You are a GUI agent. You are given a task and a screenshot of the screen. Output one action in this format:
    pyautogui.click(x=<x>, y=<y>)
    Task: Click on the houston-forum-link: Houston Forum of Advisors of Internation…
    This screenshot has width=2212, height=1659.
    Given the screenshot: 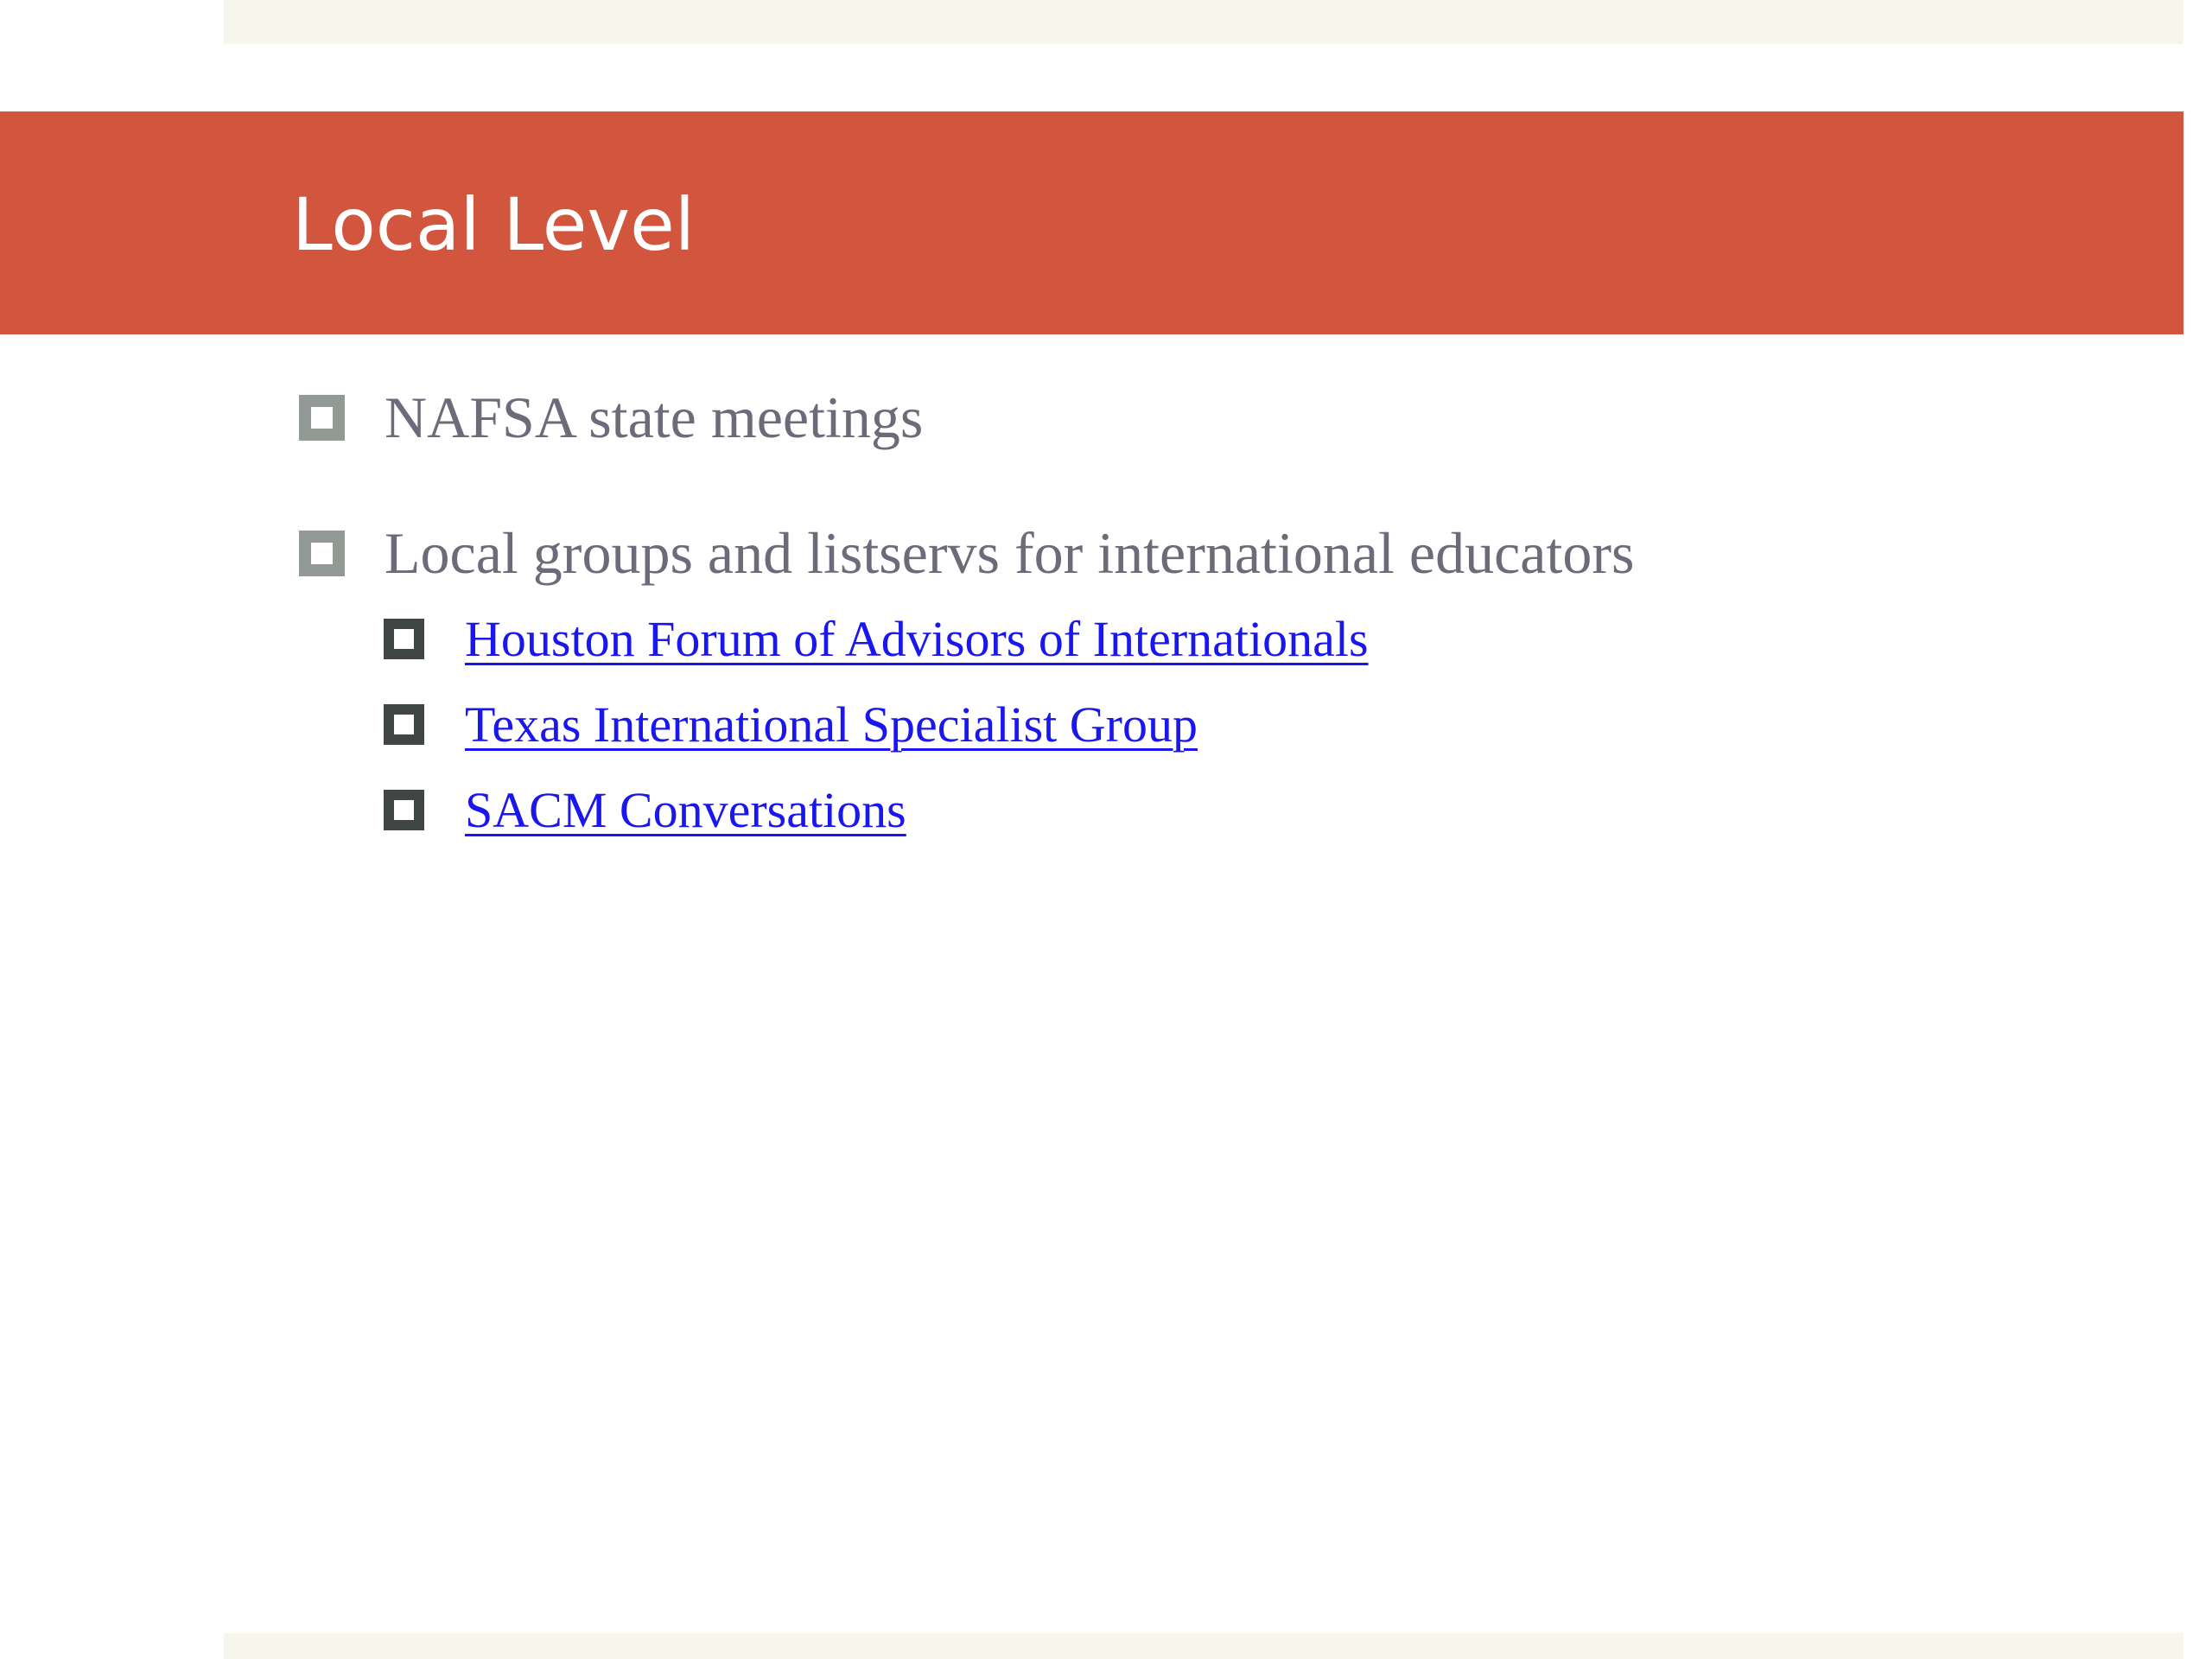 What is the action you would take?
    pyautogui.click(x=917, y=639)
    